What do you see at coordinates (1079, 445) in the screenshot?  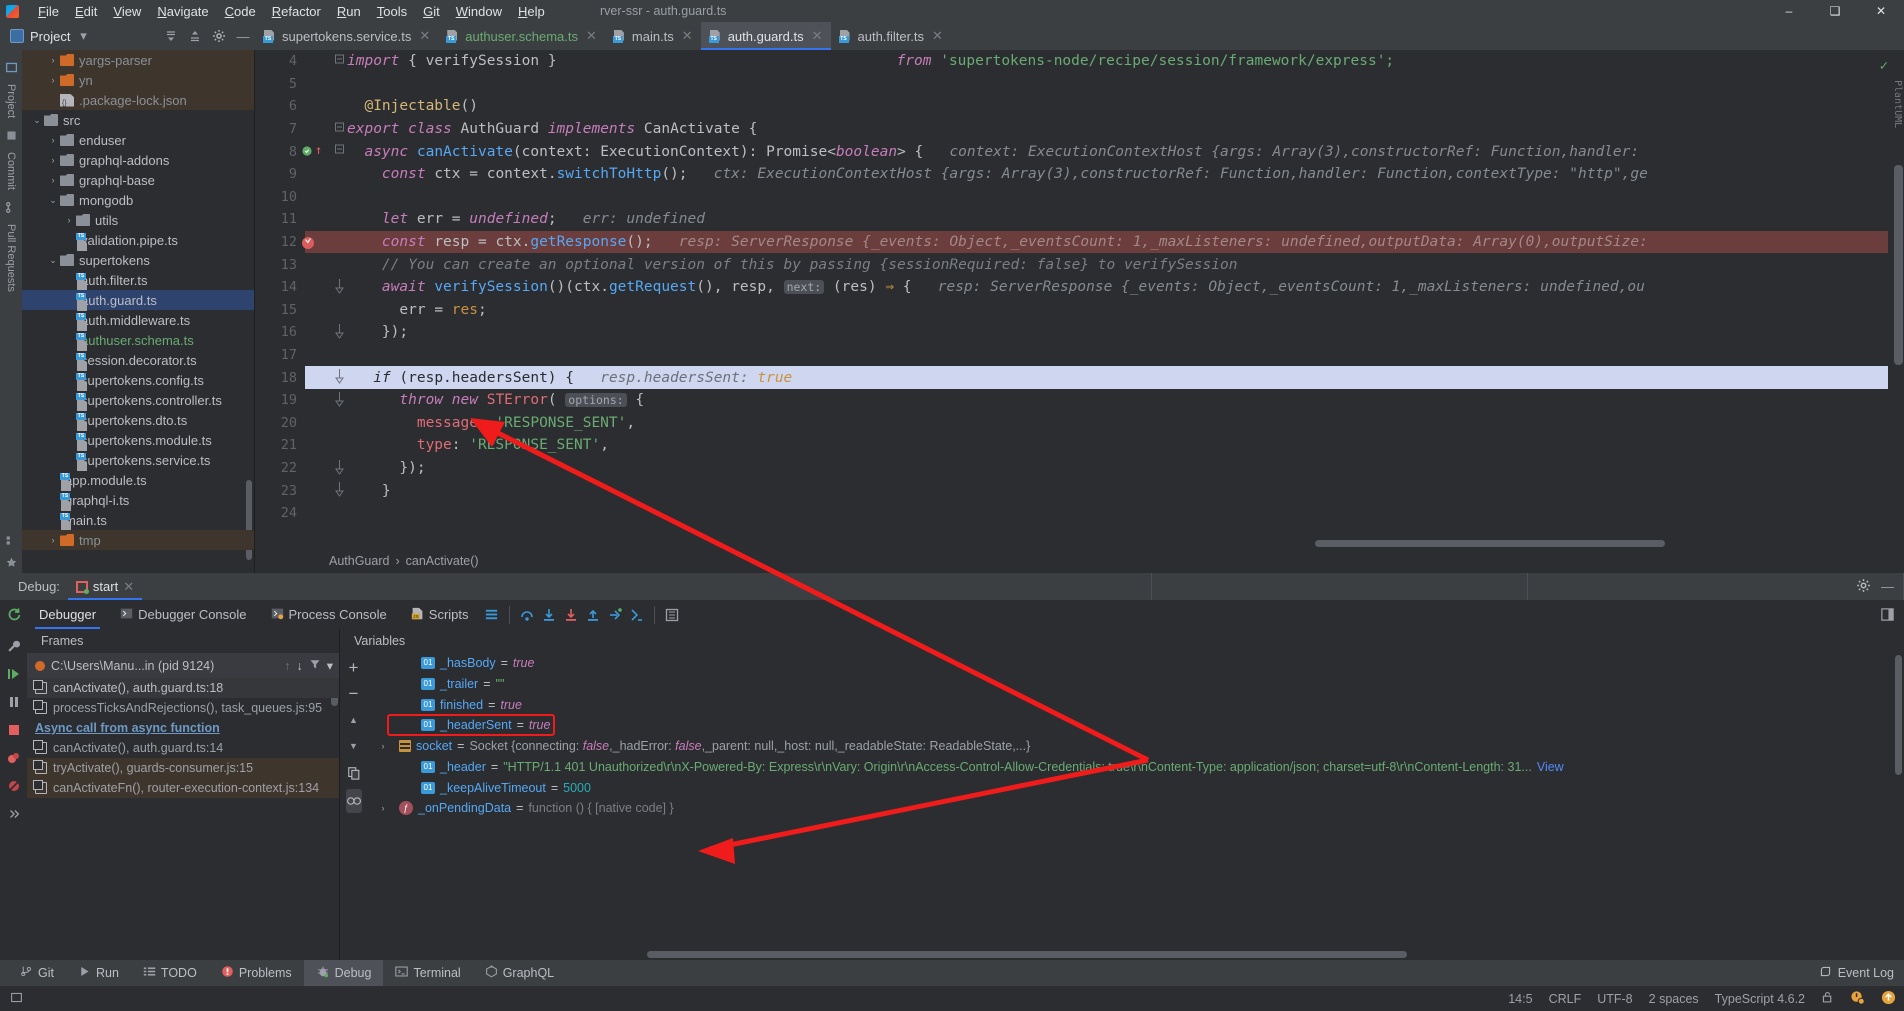 I see `code-line-21: 21 type: 'RESPONSE_SENT',` at bounding box center [1079, 445].